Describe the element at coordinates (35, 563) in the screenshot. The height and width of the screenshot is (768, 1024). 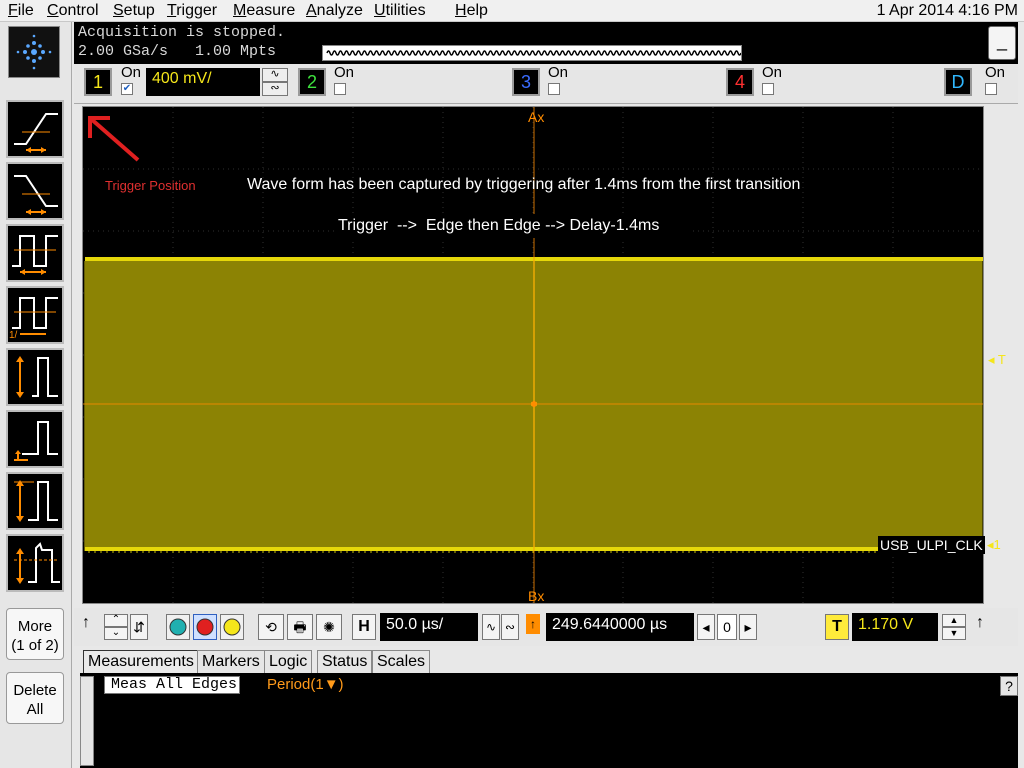
I see `overshoot-measure-icon` at that location.